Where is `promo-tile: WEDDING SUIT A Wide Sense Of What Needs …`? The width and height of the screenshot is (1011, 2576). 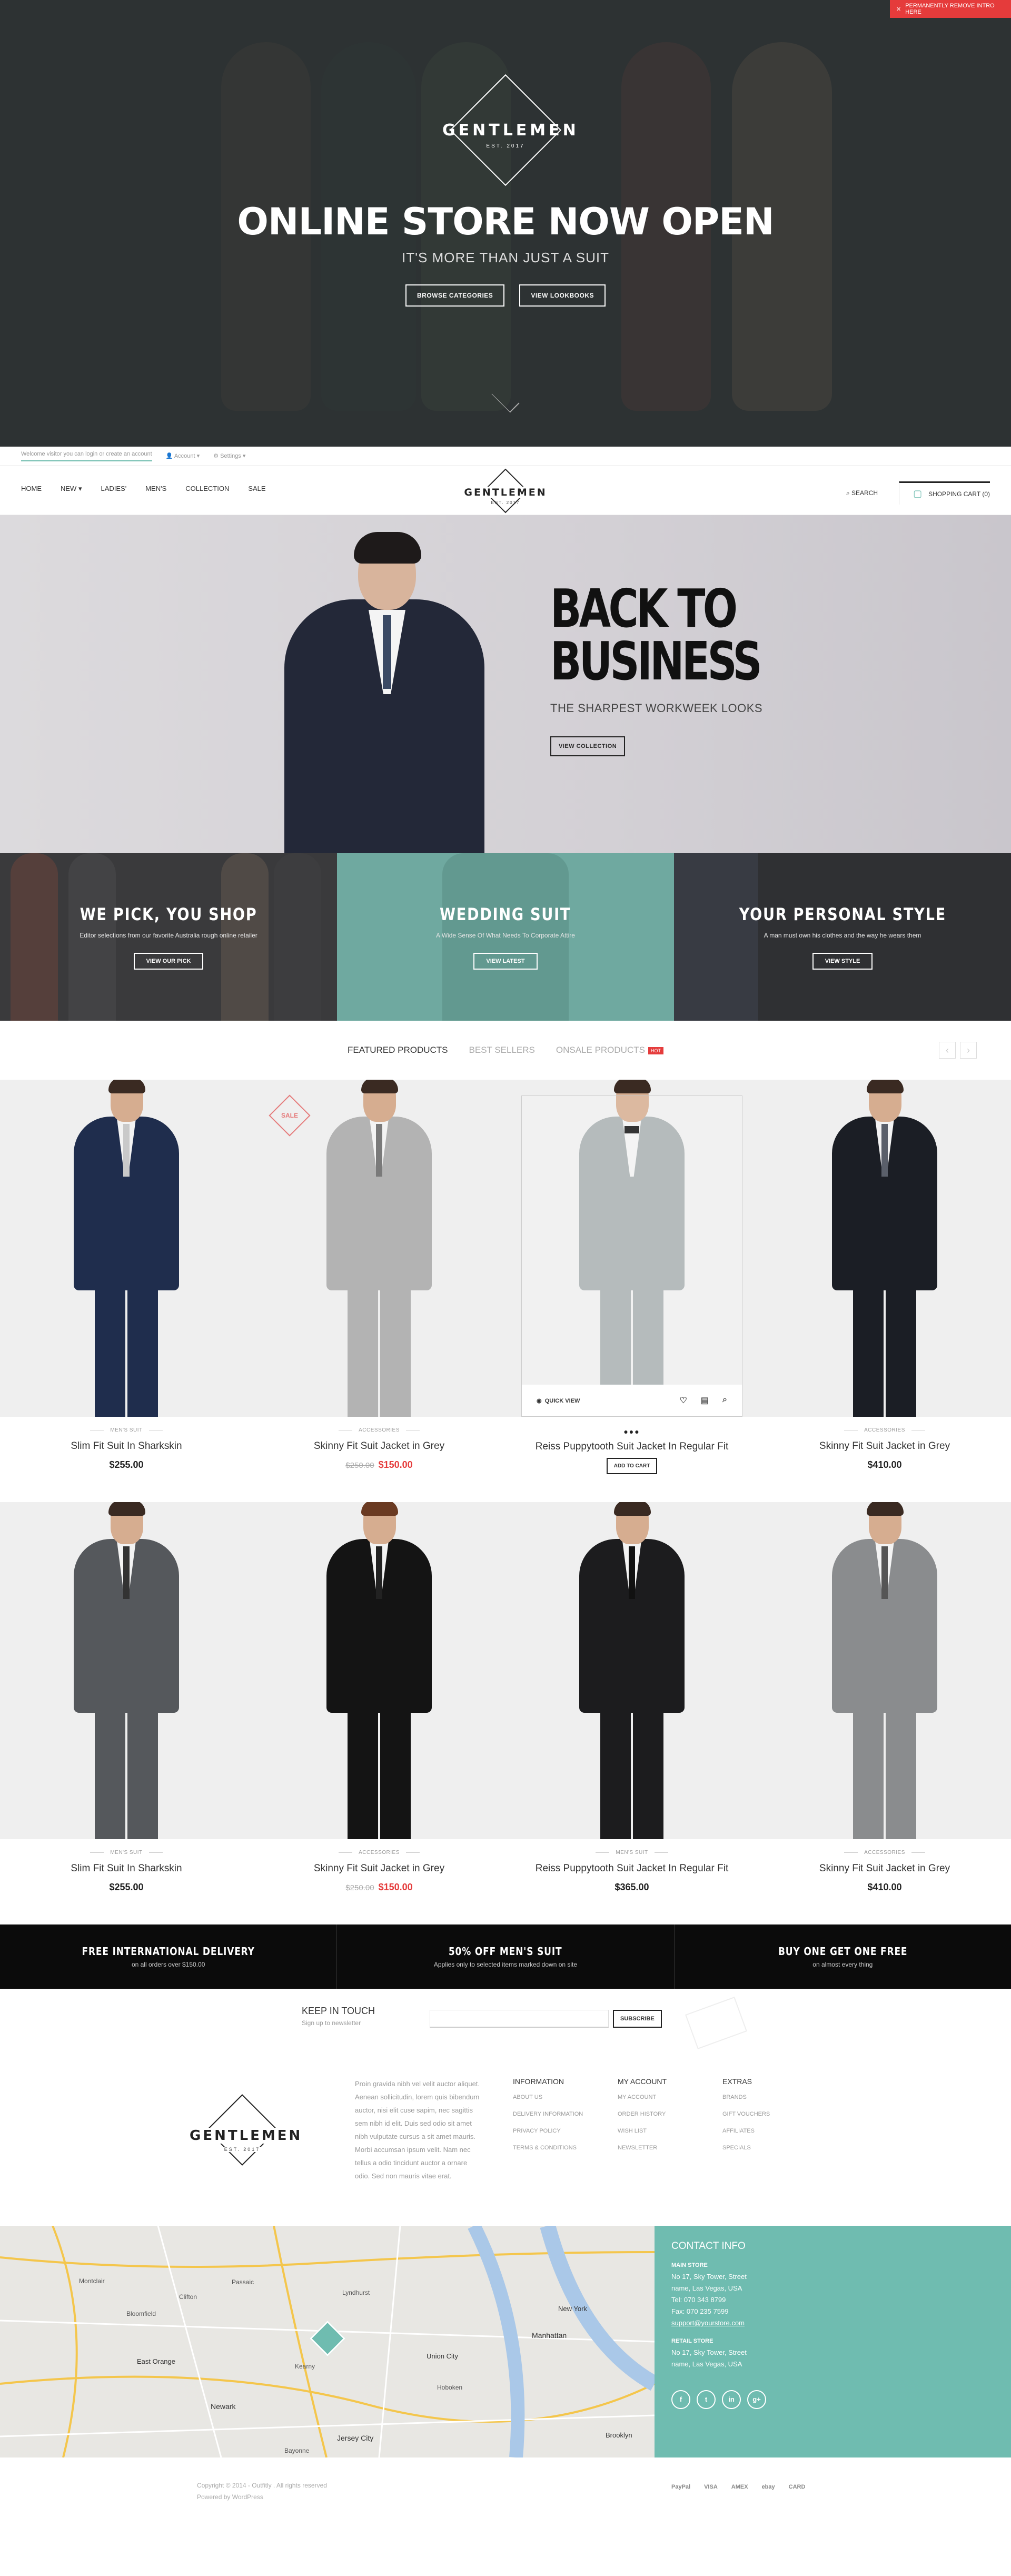
promo-tile: WEDDING SUIT A Wide Sense Of What Needs … is located at coordinates (506, 937).